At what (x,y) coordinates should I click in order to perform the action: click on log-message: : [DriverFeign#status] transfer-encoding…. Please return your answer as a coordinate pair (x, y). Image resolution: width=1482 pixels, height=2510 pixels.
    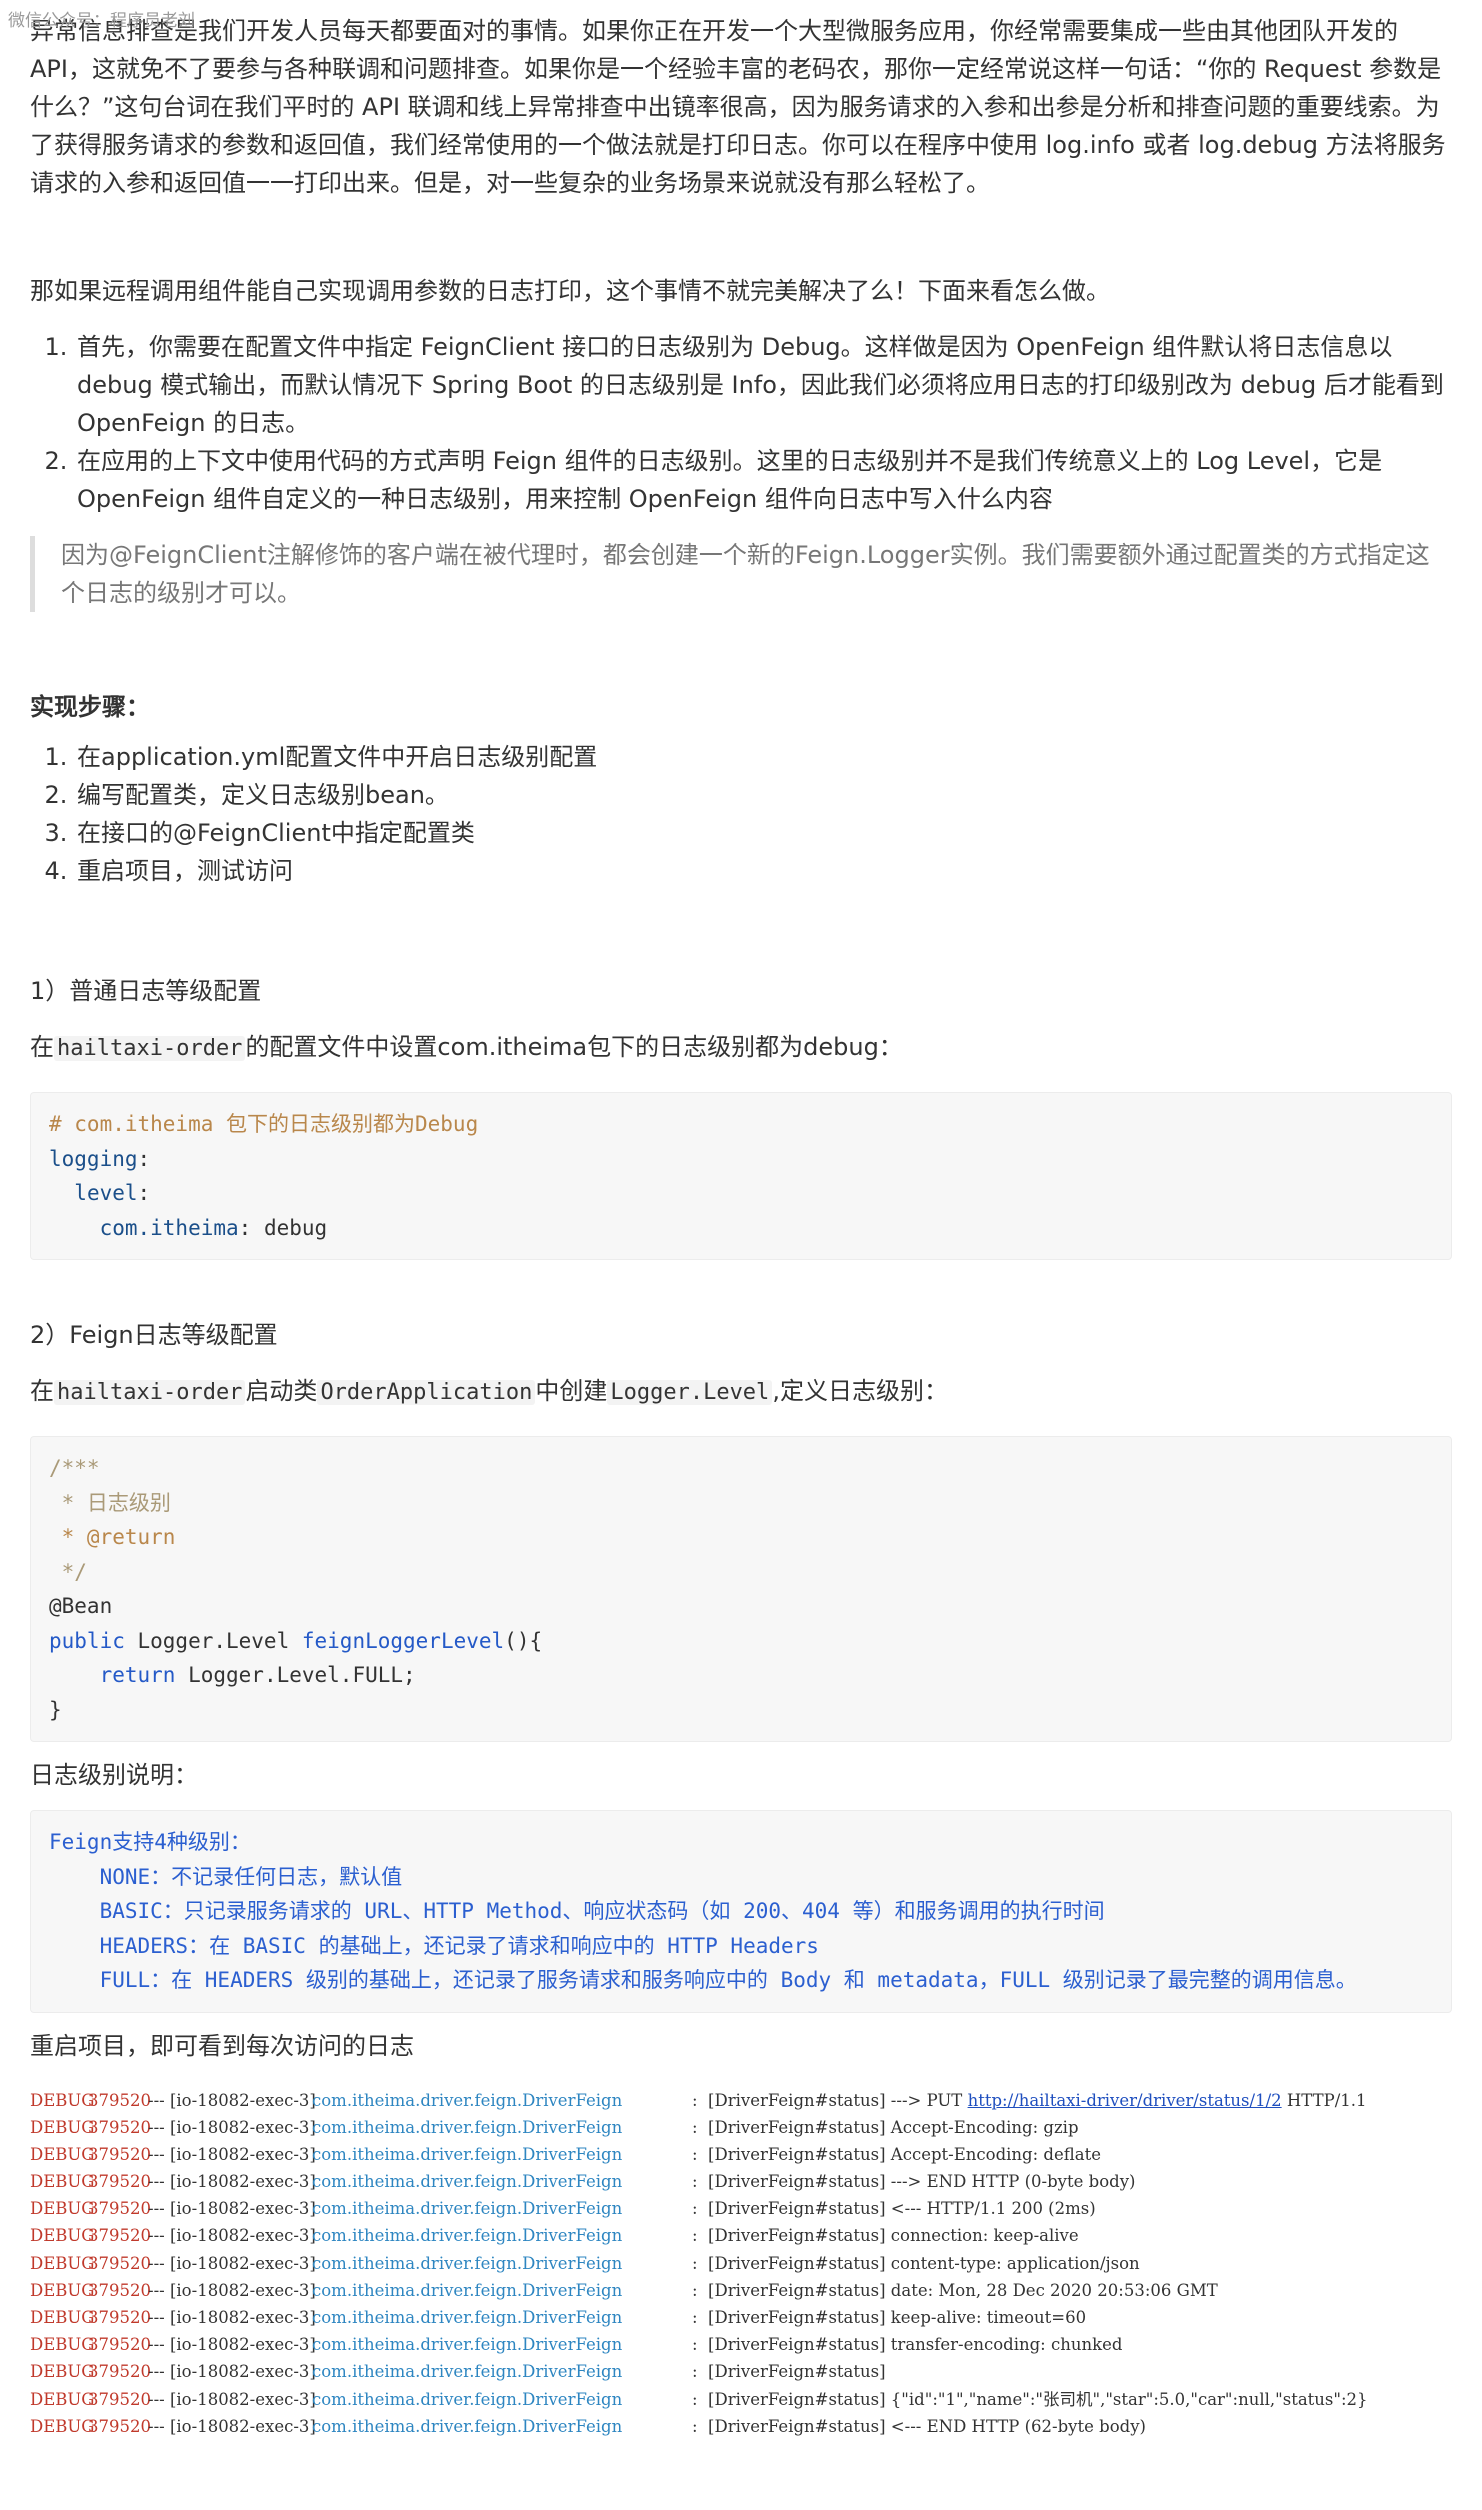
    Looking at the image, I should click on (907, 2345).